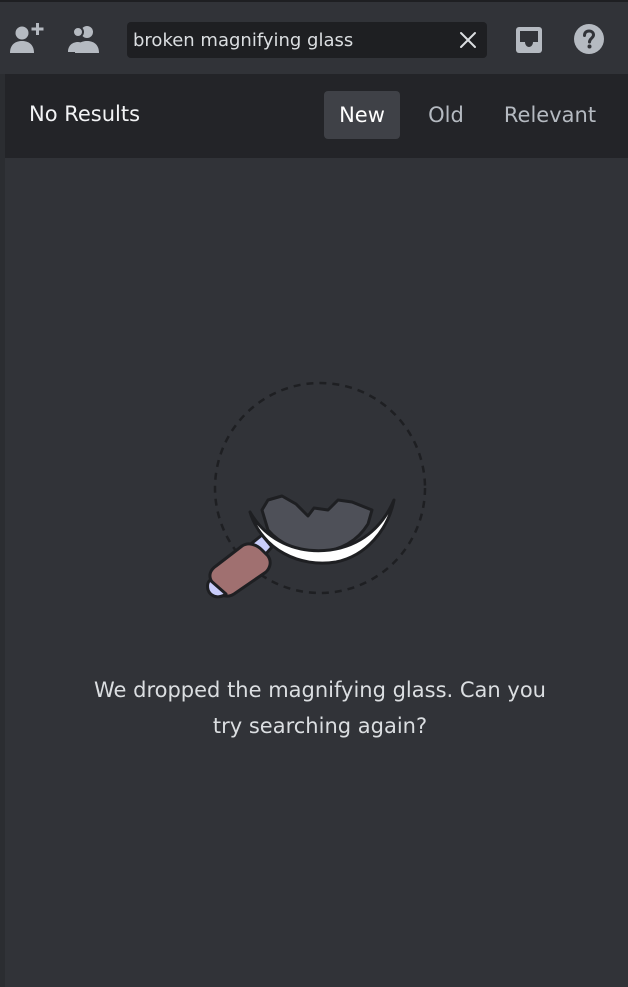 The width and height of the screenshot is (628, 987). What do you see at coordinates (362, 115) in the screenshot?
I see `tab-sort-new: New` at bounding box center [362, 115].